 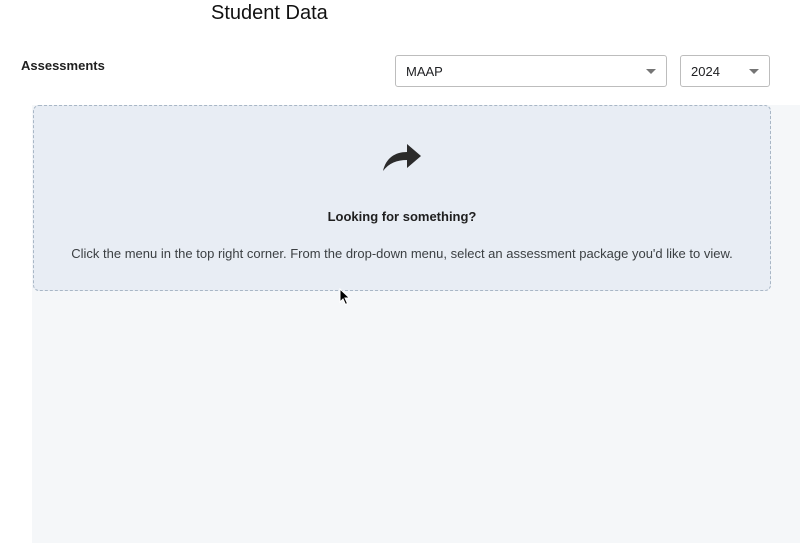 What do you see at coordinates (345, 297) in the screenshot?
I see `mouse-cursor-icon` at bounding box center [345, 297].